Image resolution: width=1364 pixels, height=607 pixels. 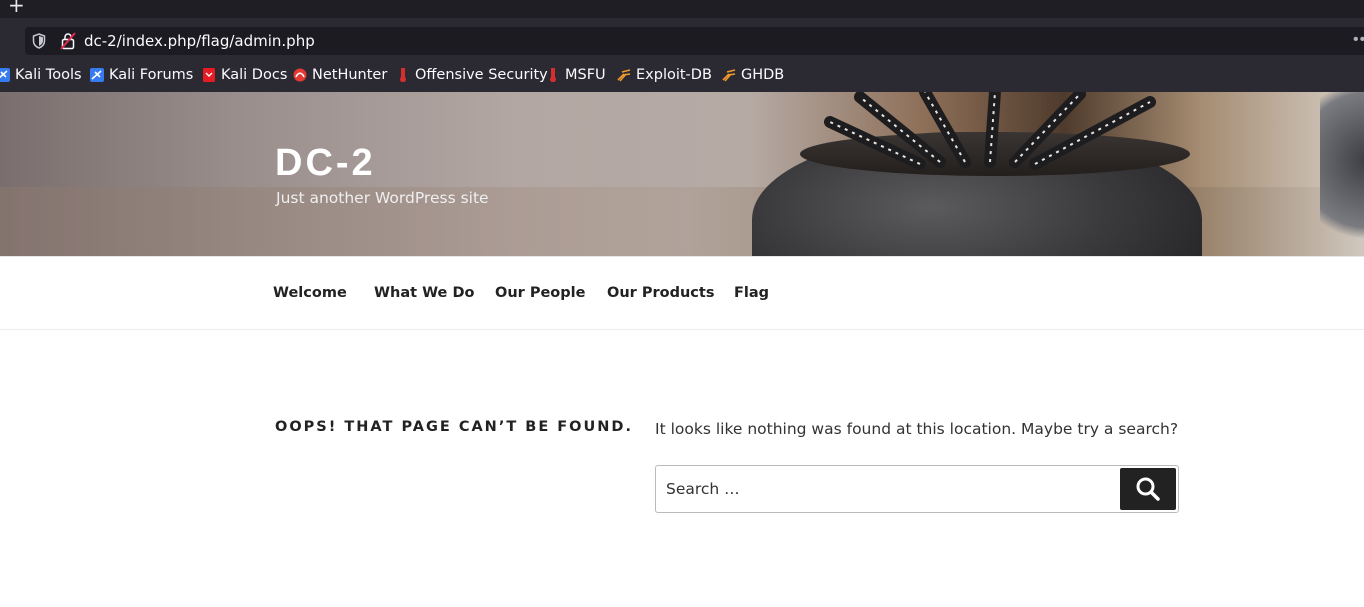 I want to click on bookmark-label: MSFU, so click(x=585, y=75).